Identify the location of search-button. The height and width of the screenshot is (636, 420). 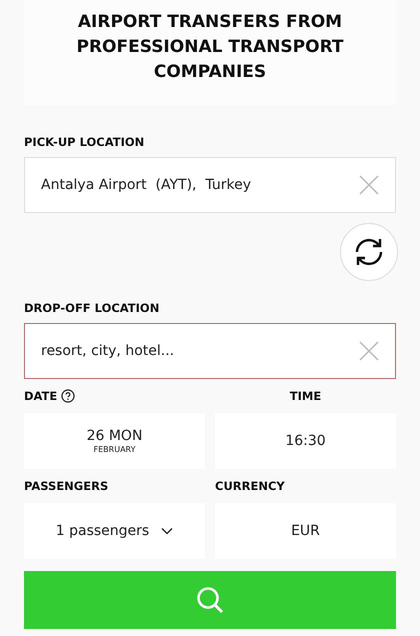
(210, 600).